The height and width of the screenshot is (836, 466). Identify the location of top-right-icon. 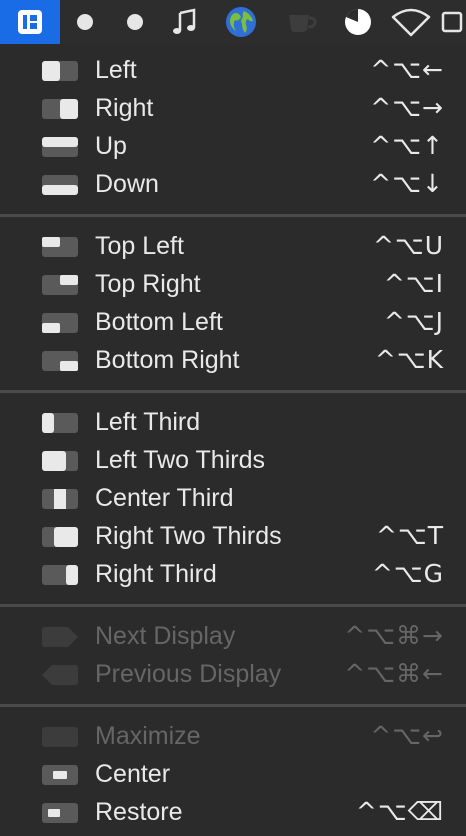
(60, 285).